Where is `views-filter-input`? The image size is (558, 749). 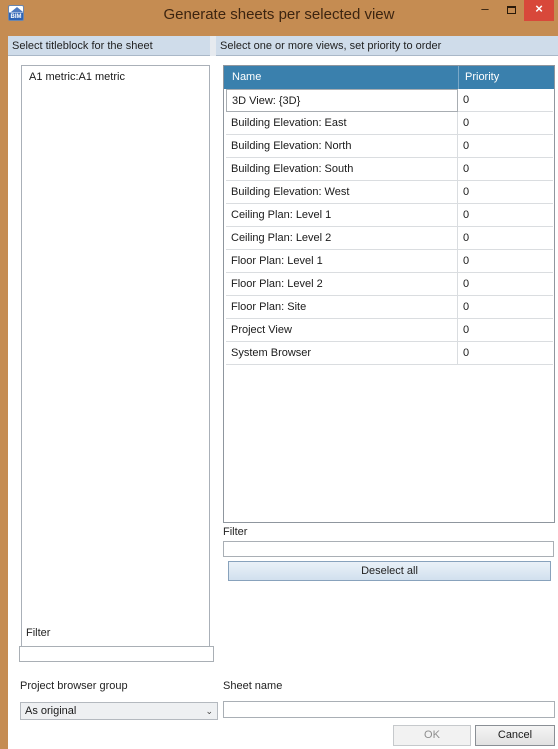
views-filter-input is located at coordinates (388, 549).